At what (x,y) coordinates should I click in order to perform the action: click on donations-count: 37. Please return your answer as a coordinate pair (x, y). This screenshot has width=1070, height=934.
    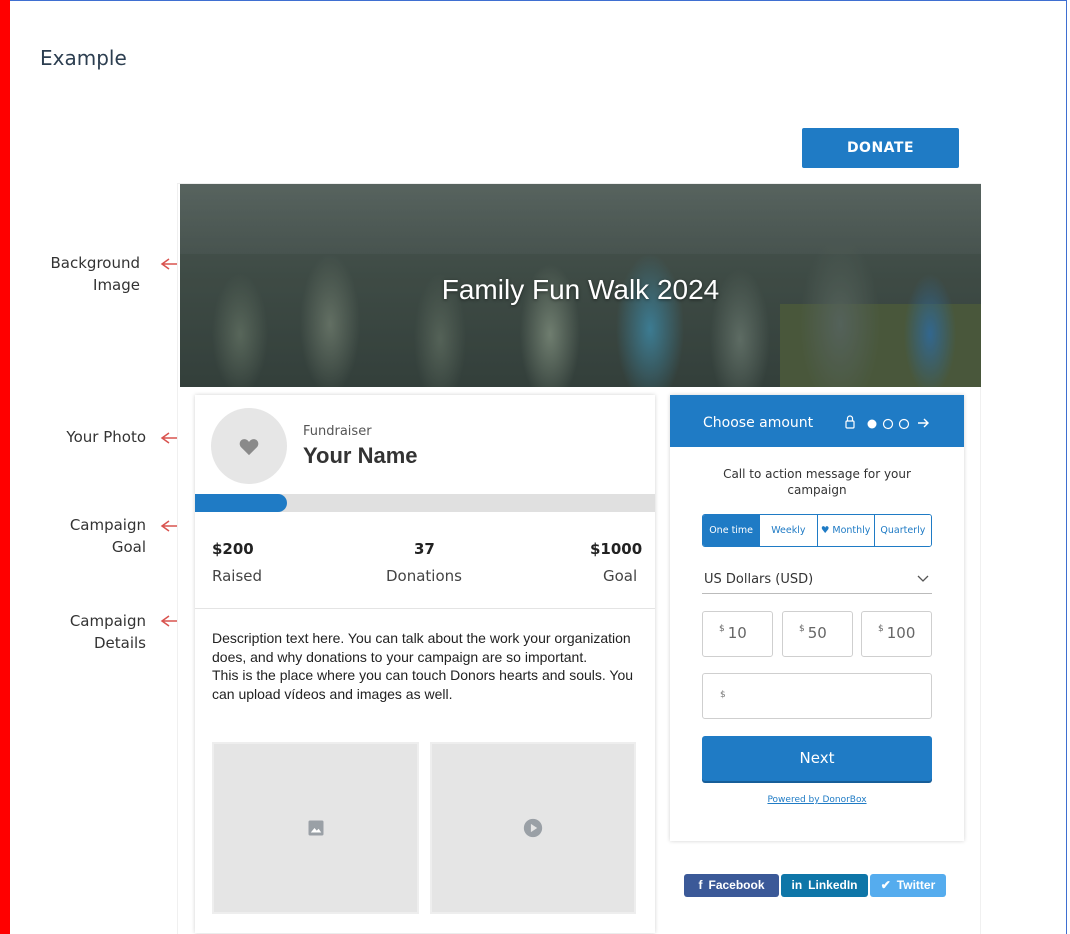
    Looking at the image, I should click on (424, 549).